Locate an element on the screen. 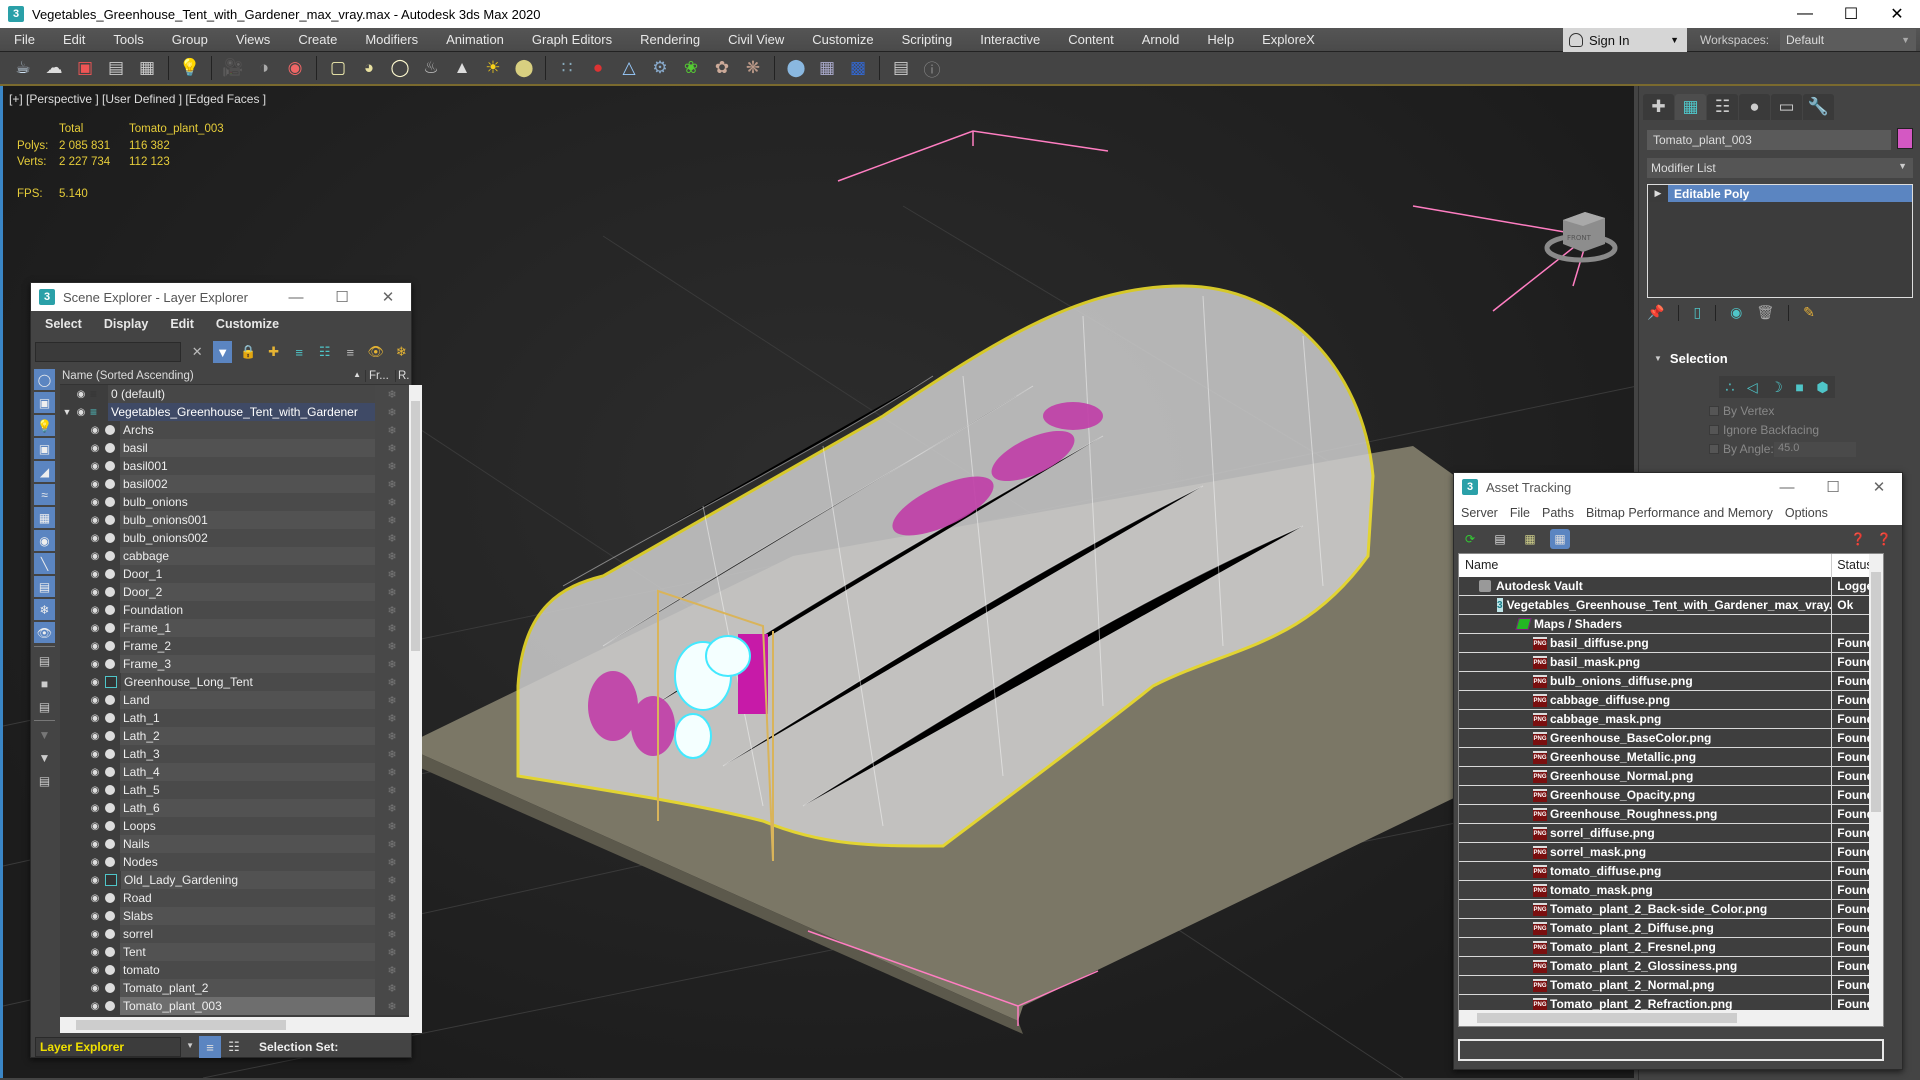  sphere-light-icon: ◯ is located at coordinates (400, 68).